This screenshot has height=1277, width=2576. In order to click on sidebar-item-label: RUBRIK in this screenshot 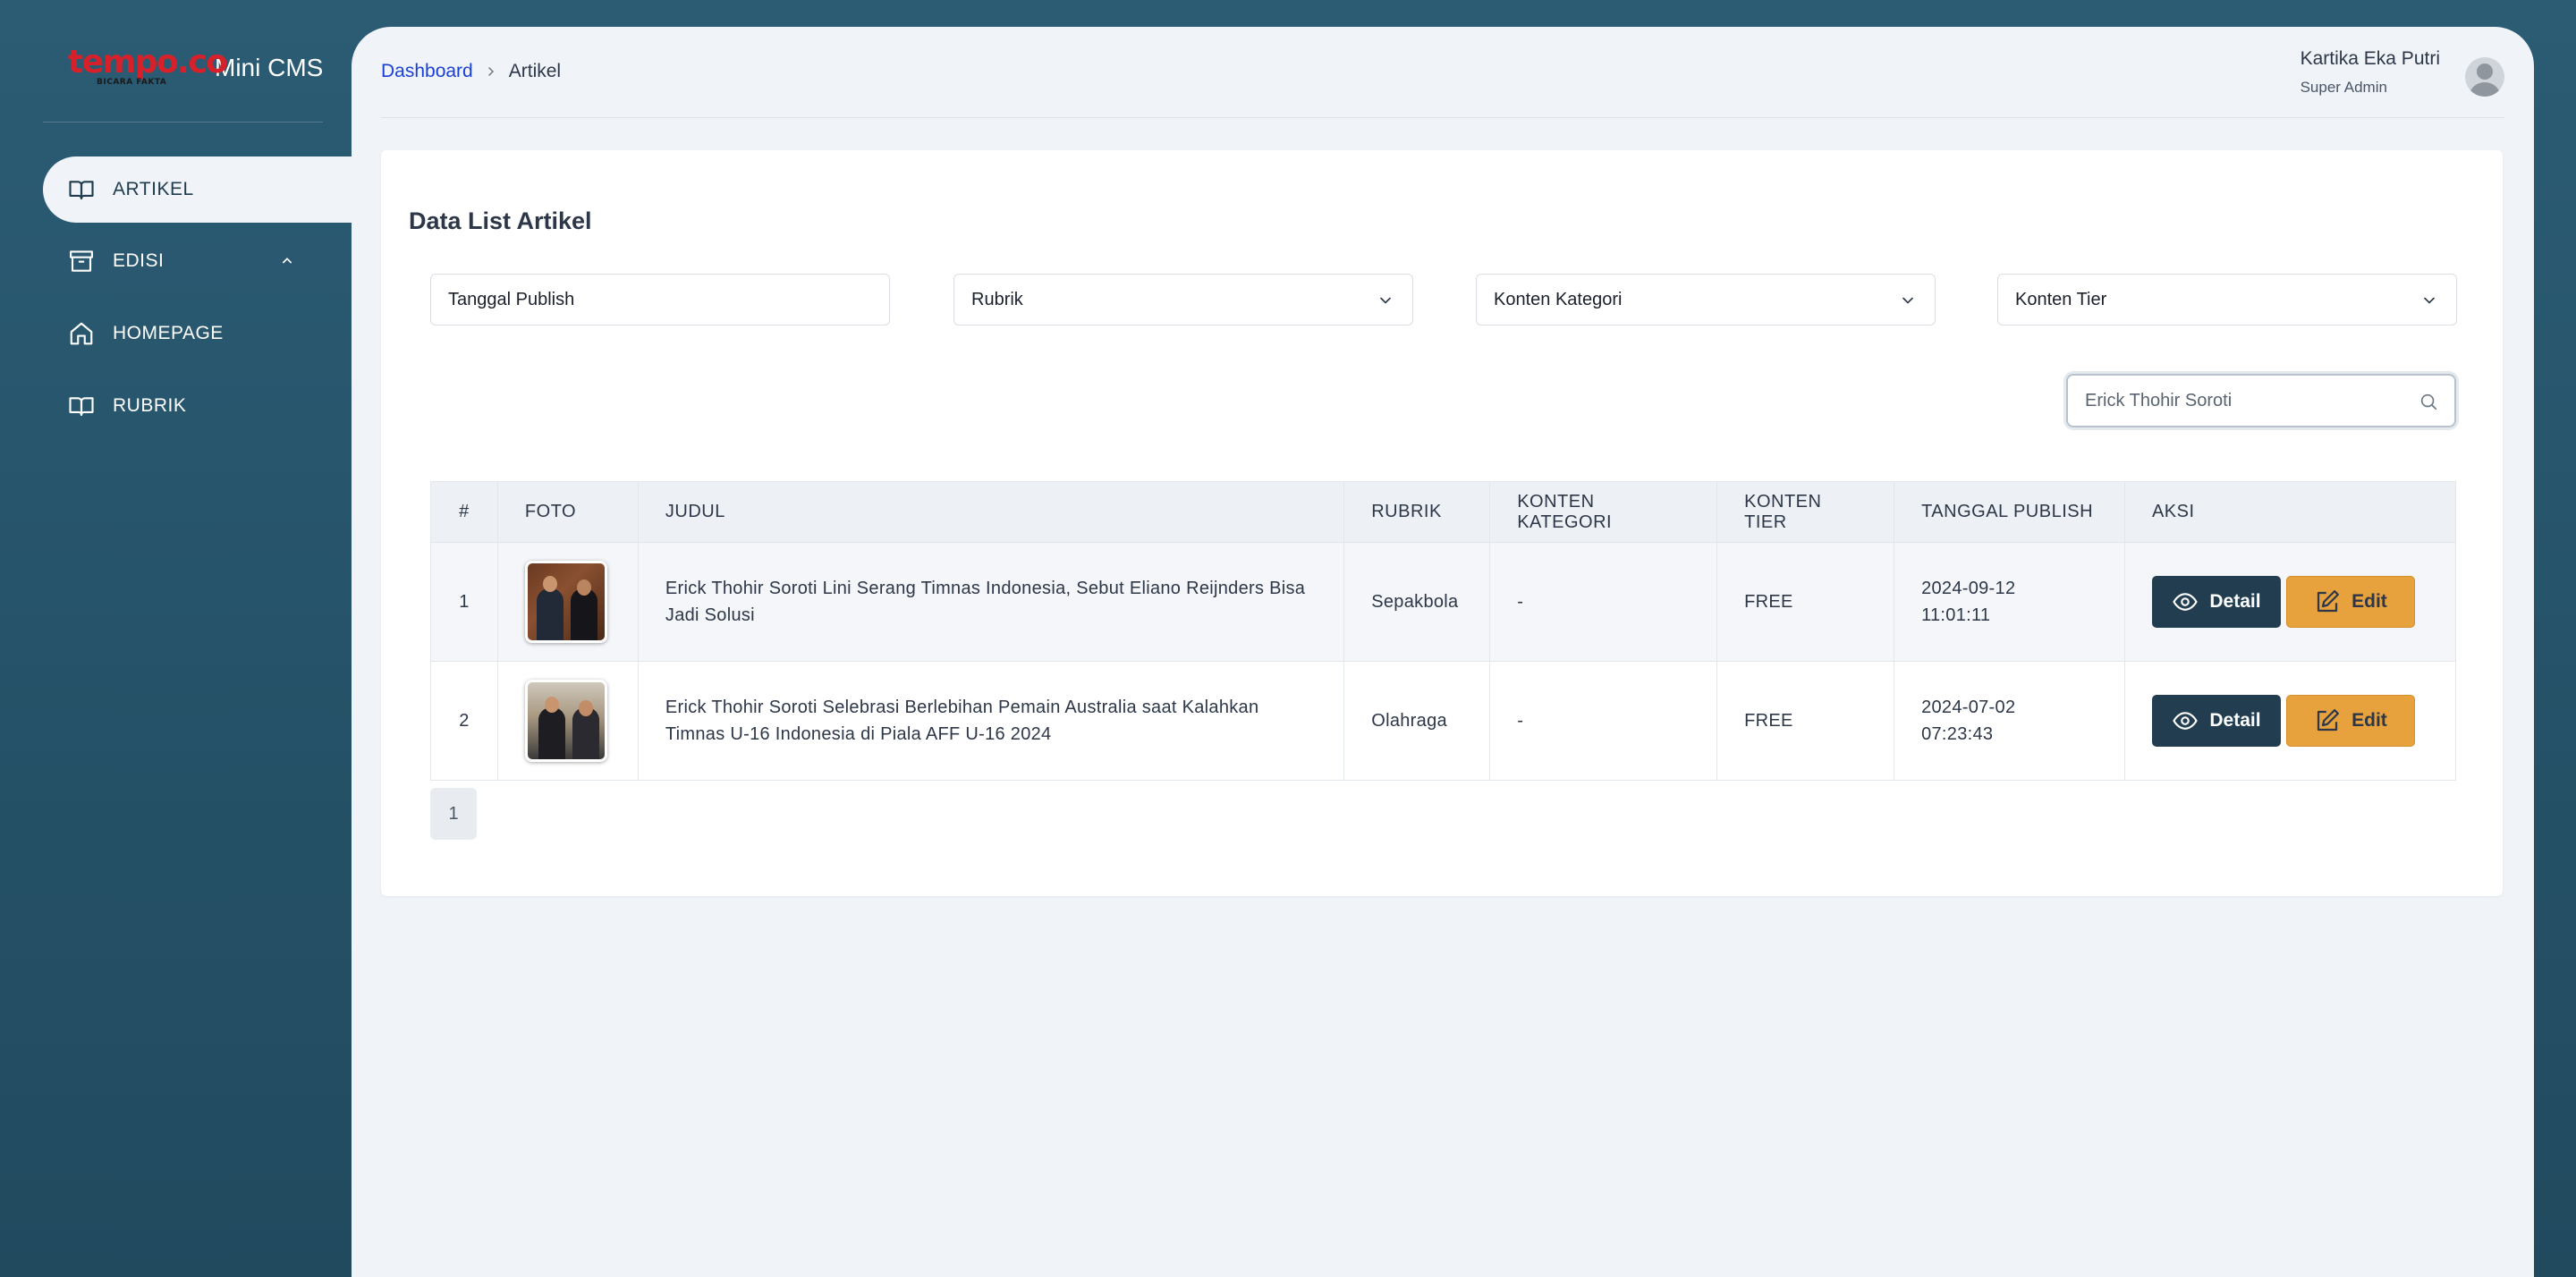, I will do `click(150, 405)`.